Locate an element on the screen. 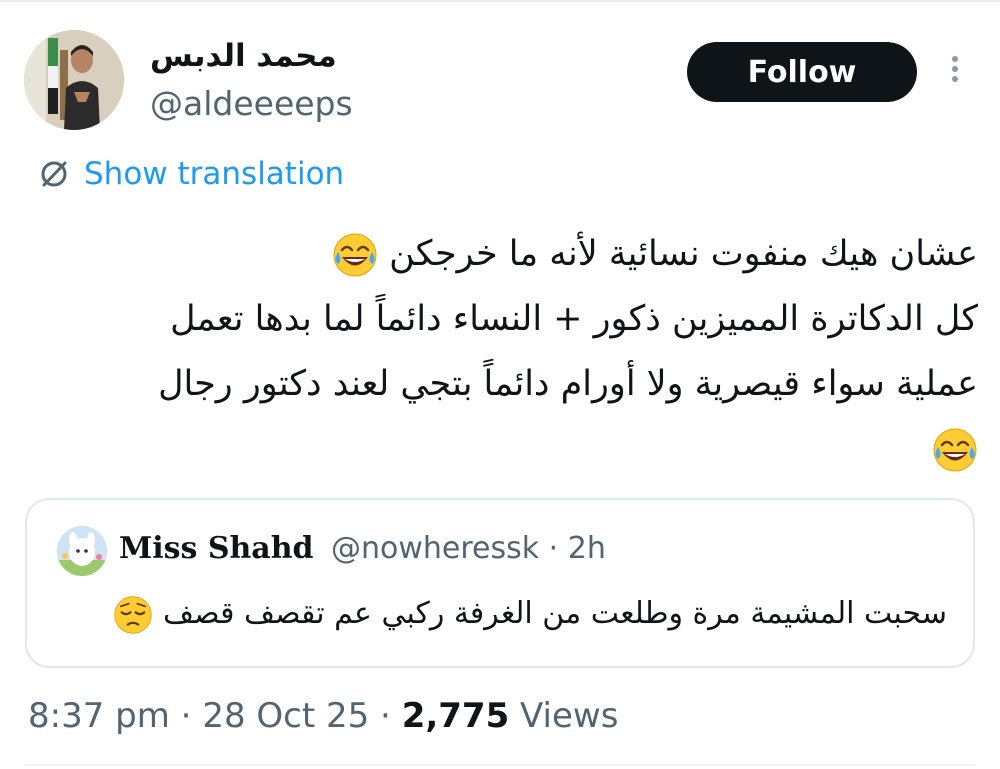  quoted-avatar-image is located at coordinates (82, 551).